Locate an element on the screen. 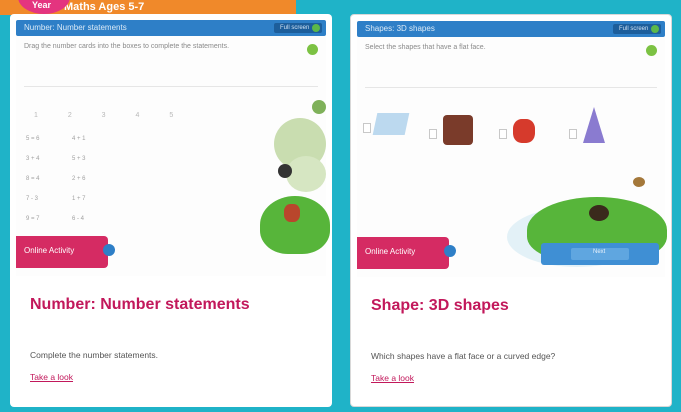 The image size is (681, 412). card-title: Number: Number statements is located at coordinates (140, 305).